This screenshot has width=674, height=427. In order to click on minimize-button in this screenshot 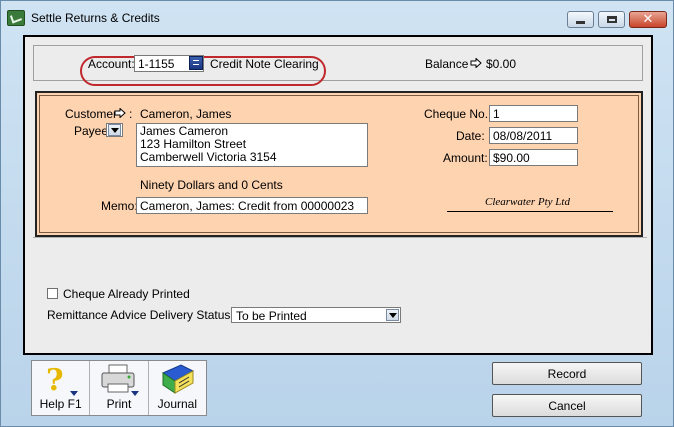, I will do `click(580, 19)`.